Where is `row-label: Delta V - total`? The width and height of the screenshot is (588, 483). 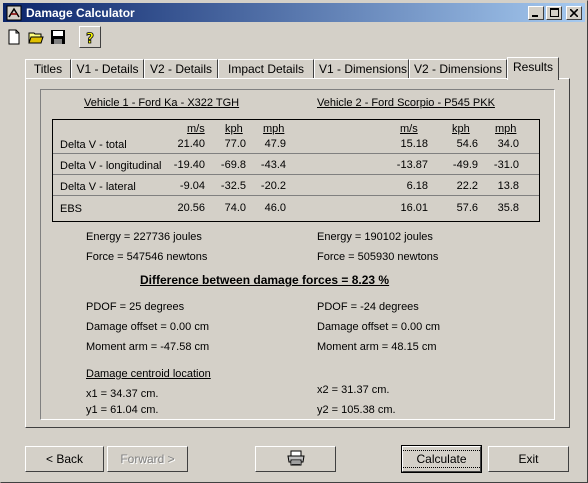 row-label: Delta V - total is located at coordinates (93, 145).